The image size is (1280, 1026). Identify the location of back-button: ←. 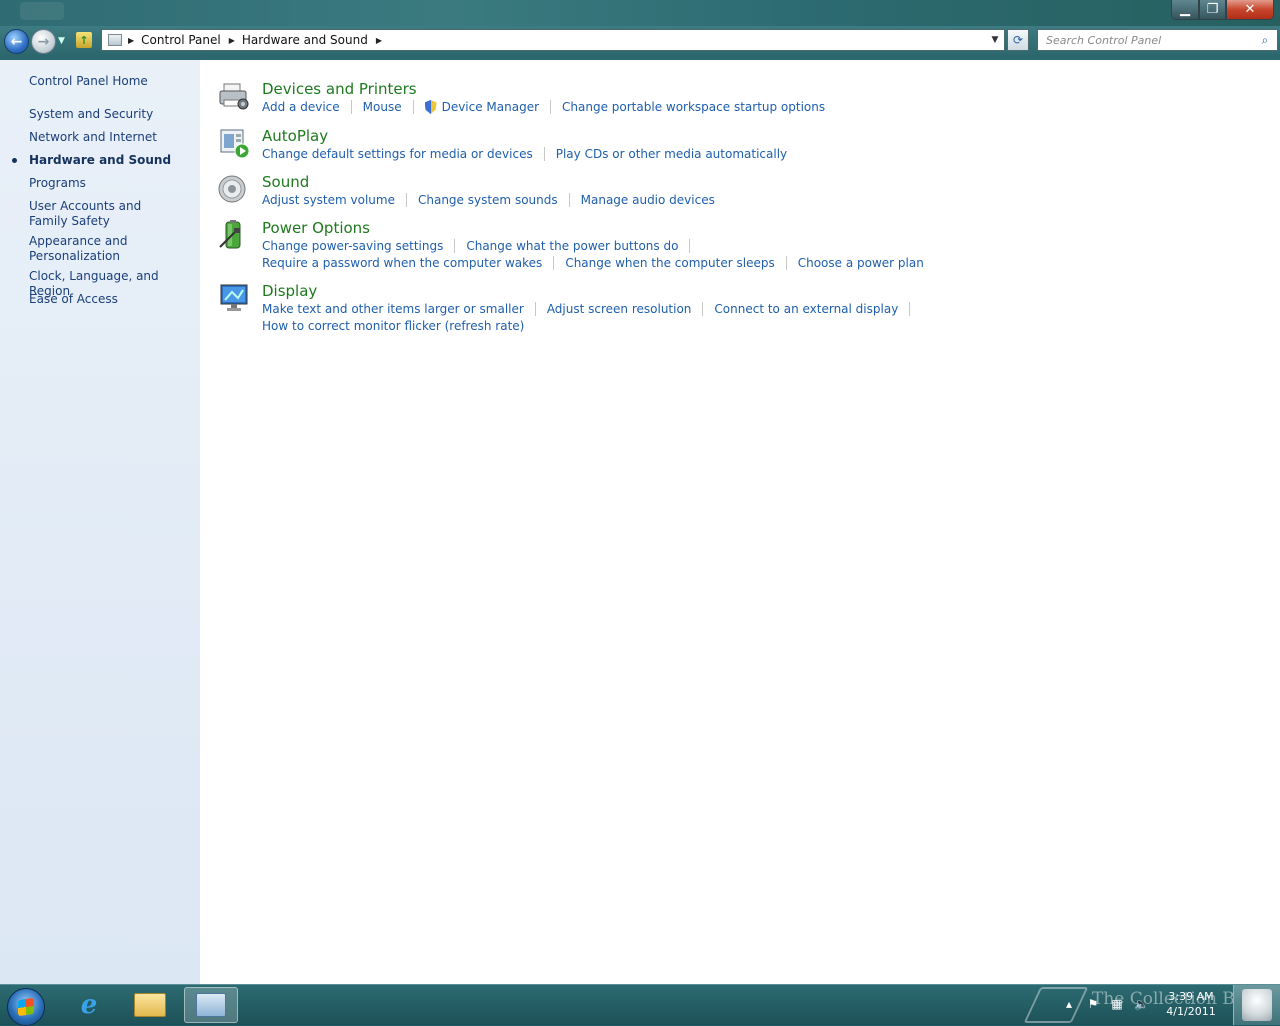
(16, 41).